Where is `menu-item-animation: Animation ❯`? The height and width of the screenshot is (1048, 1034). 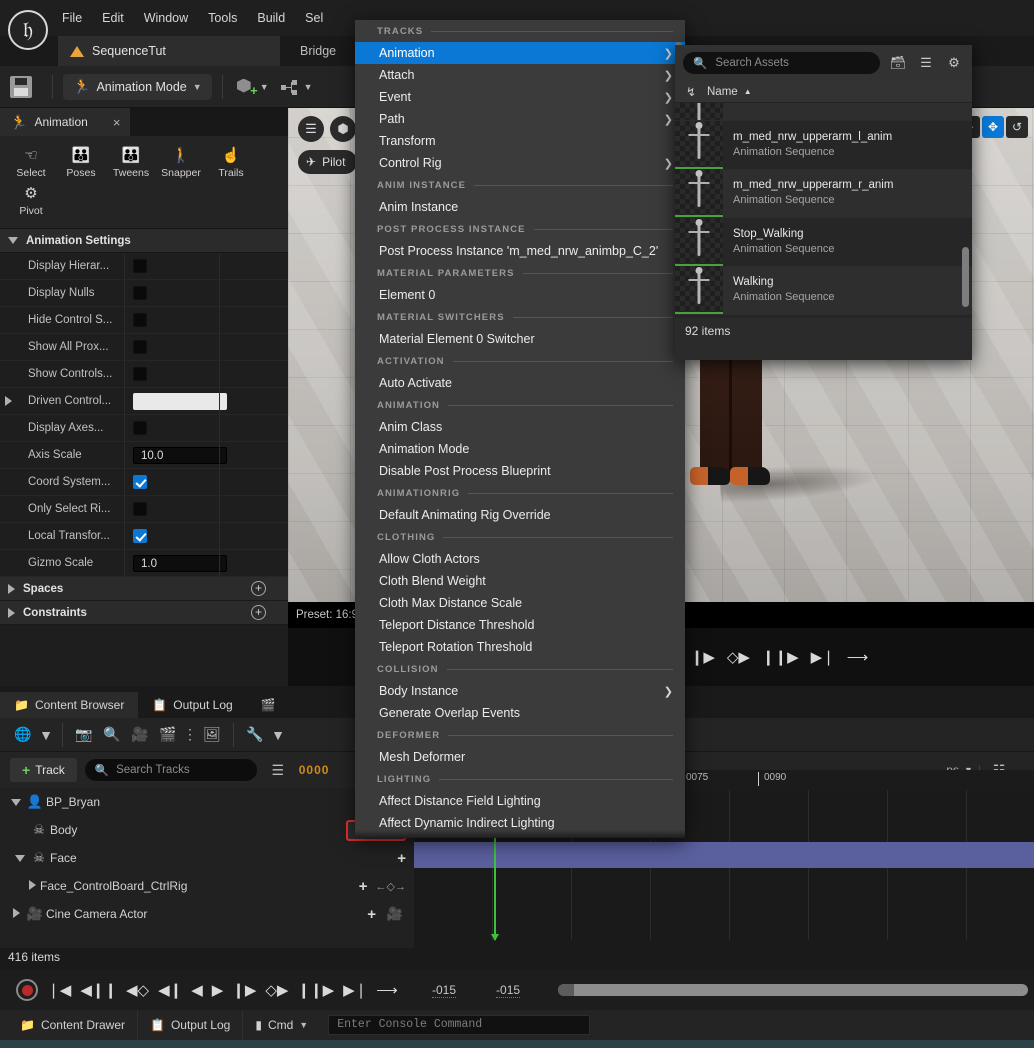
menu-item-animation: Animation ❯ is located at coordinates (520, 53).